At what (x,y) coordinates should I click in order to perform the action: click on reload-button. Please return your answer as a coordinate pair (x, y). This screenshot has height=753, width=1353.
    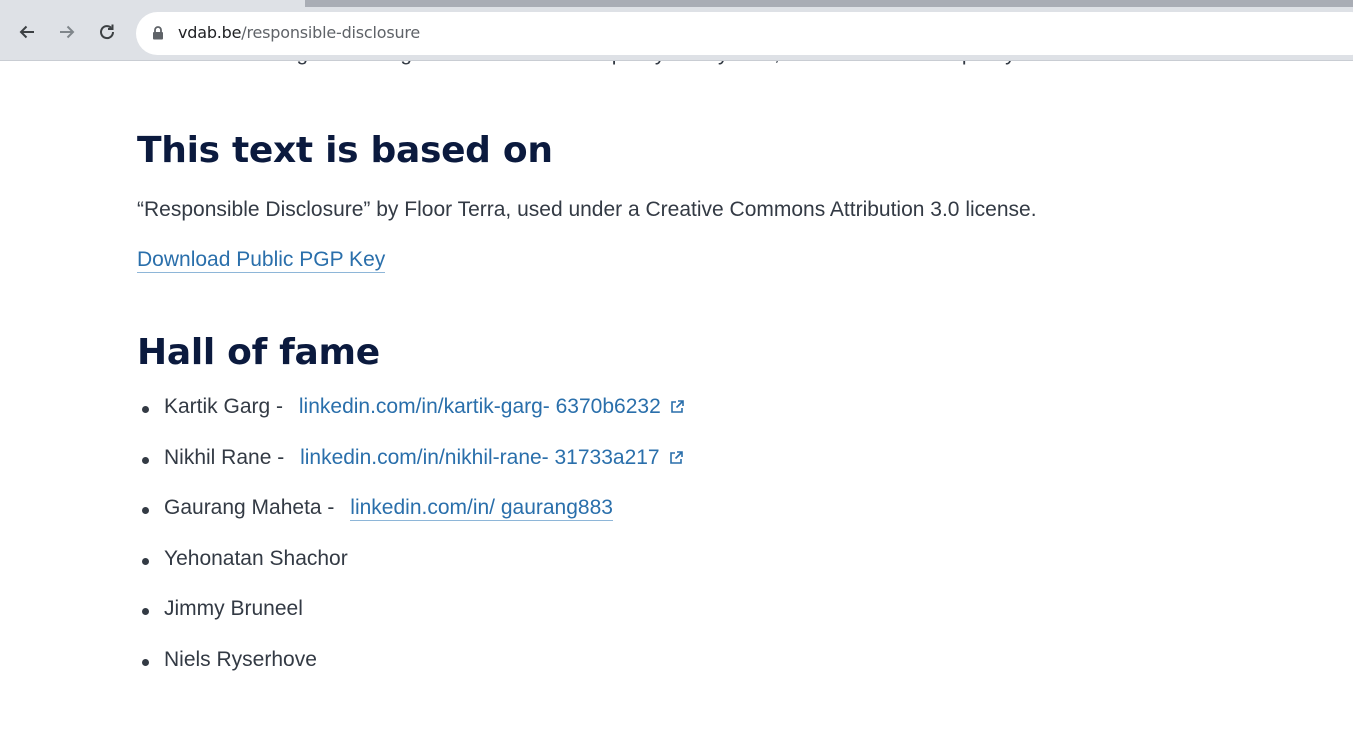
    Looking at the image, I should click on (107, 32).